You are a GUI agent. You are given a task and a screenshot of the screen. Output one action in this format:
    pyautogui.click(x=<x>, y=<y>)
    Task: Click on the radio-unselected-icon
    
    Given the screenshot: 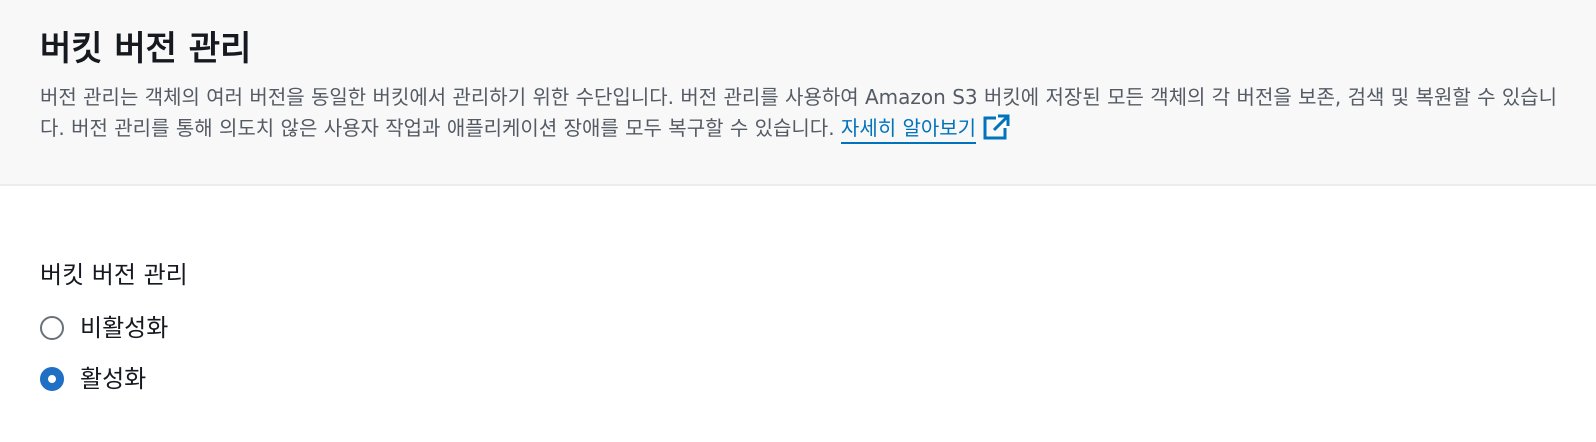 What is the action you would take?
    pyautogui.click(x=52, y=328)
    